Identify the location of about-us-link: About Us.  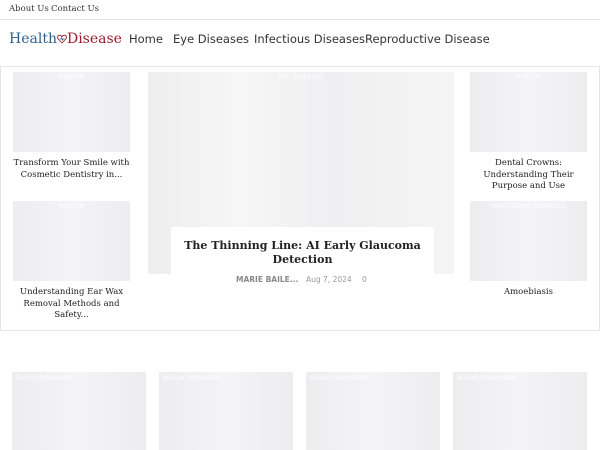
(29, 9).